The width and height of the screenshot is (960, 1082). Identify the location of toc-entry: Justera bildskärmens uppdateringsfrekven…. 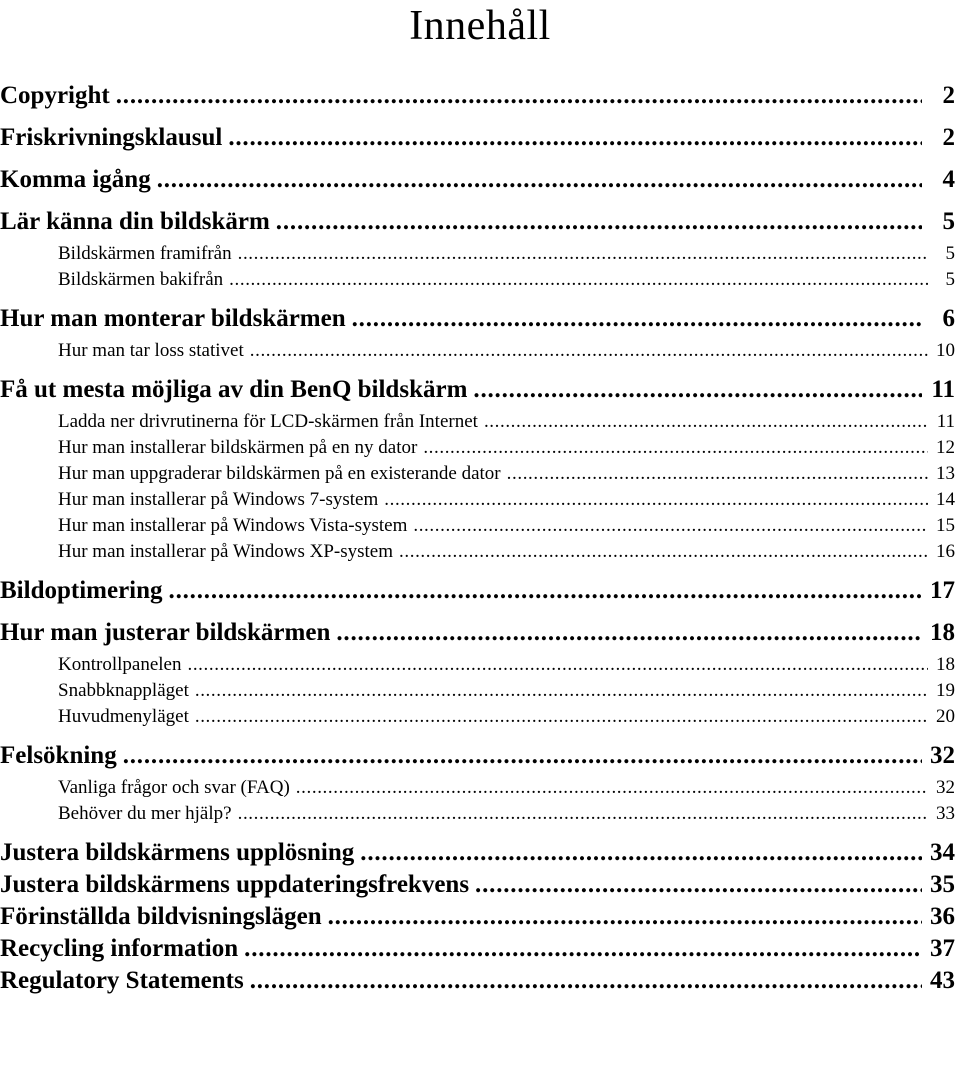
(480, 882).